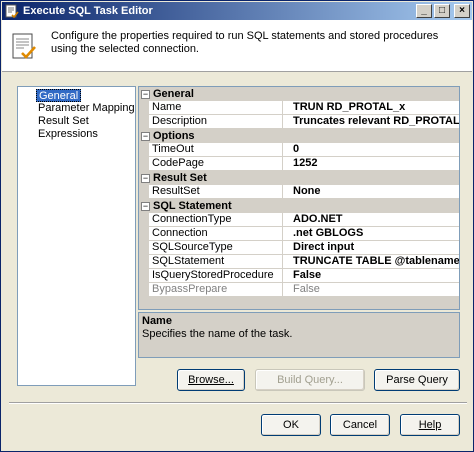 Image resolution: width=474 pixels, height=452 pixels. What do you see at coordinates (299, 206) in the screenshot?
I see `category-sql-statement: − SQL Statement` at bounding box center [299, 206].